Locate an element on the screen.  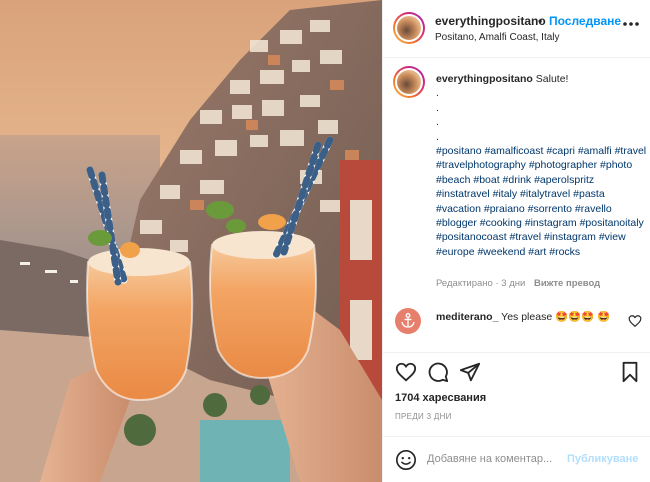
commenter-avatar is located at coordinates (408, 321).